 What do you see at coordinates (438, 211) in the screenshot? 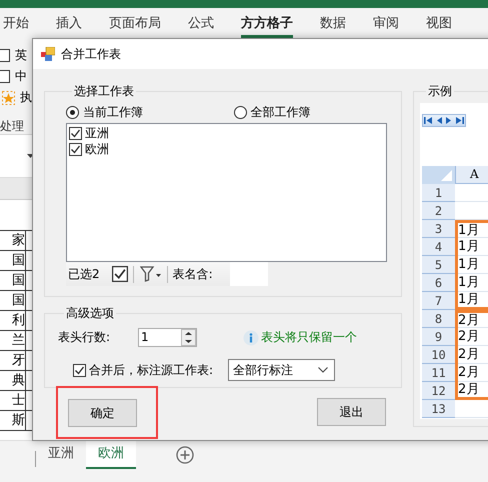
I see `row-number: 2` at bounding box center [438, 211].